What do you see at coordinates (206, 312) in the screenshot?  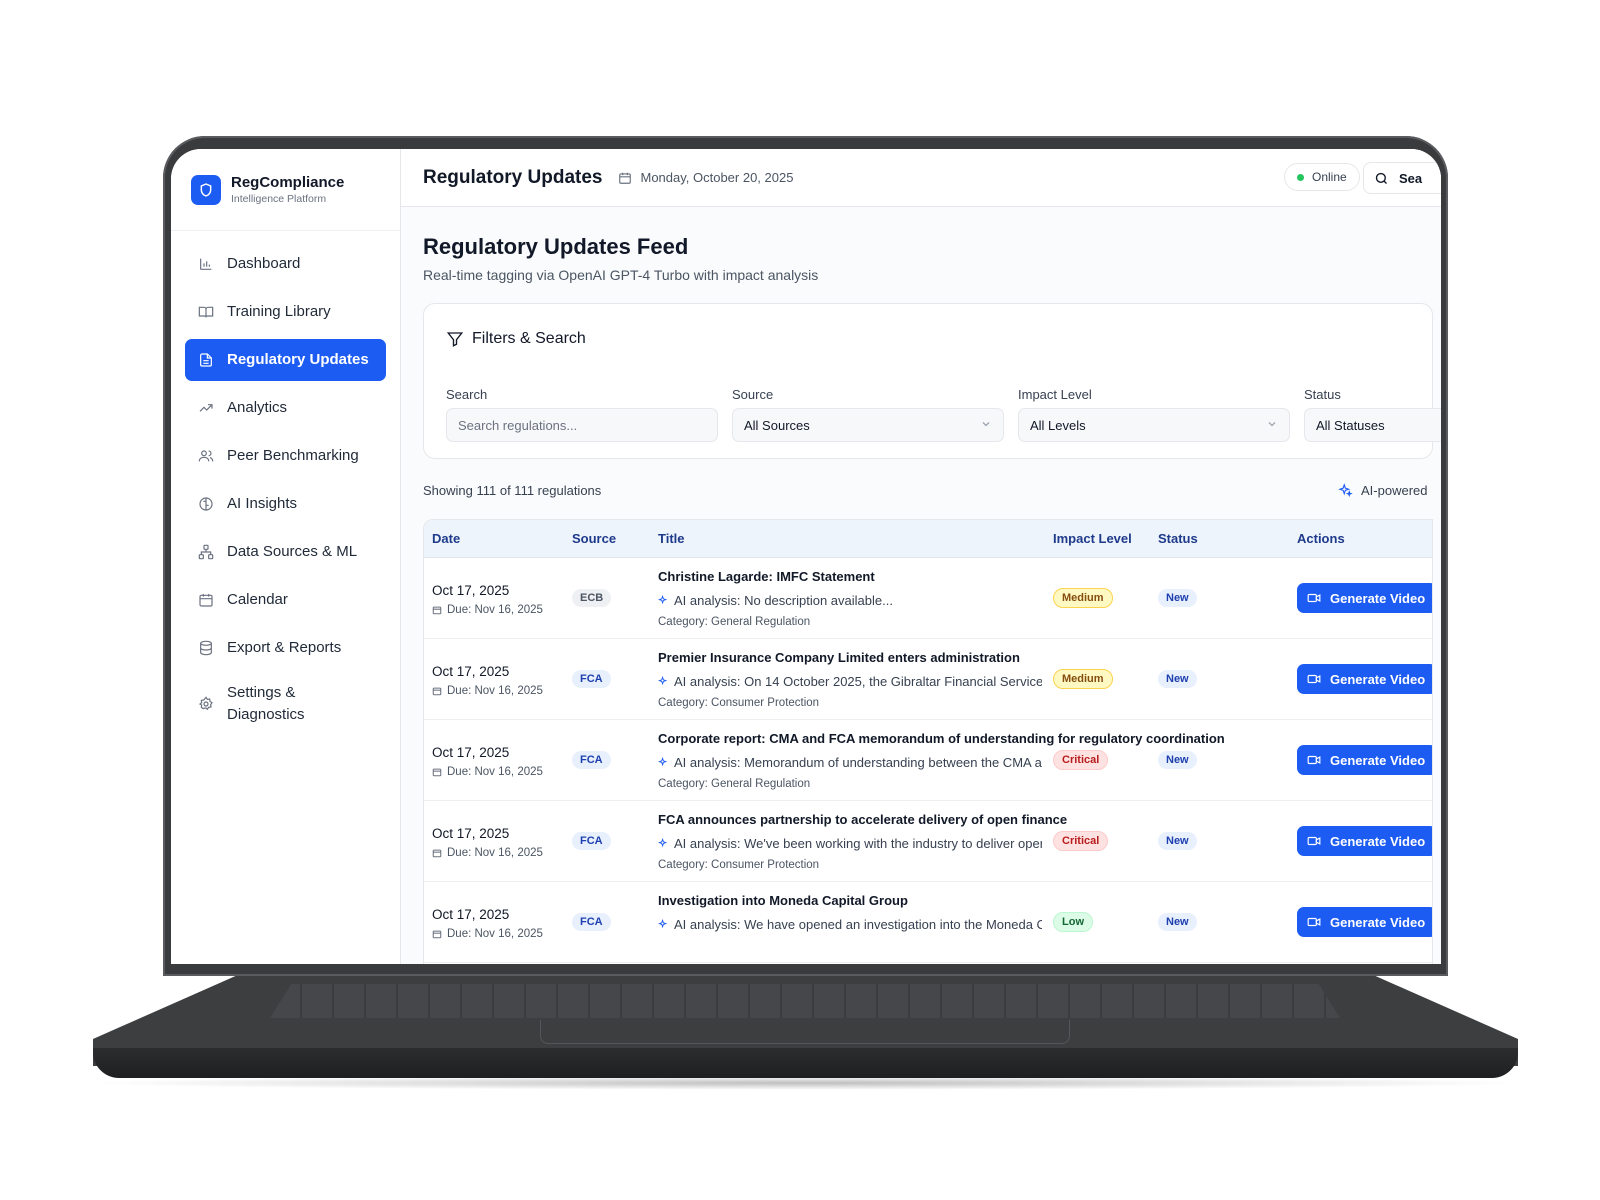 I see `book-icon` at bounding box center [206, 312].